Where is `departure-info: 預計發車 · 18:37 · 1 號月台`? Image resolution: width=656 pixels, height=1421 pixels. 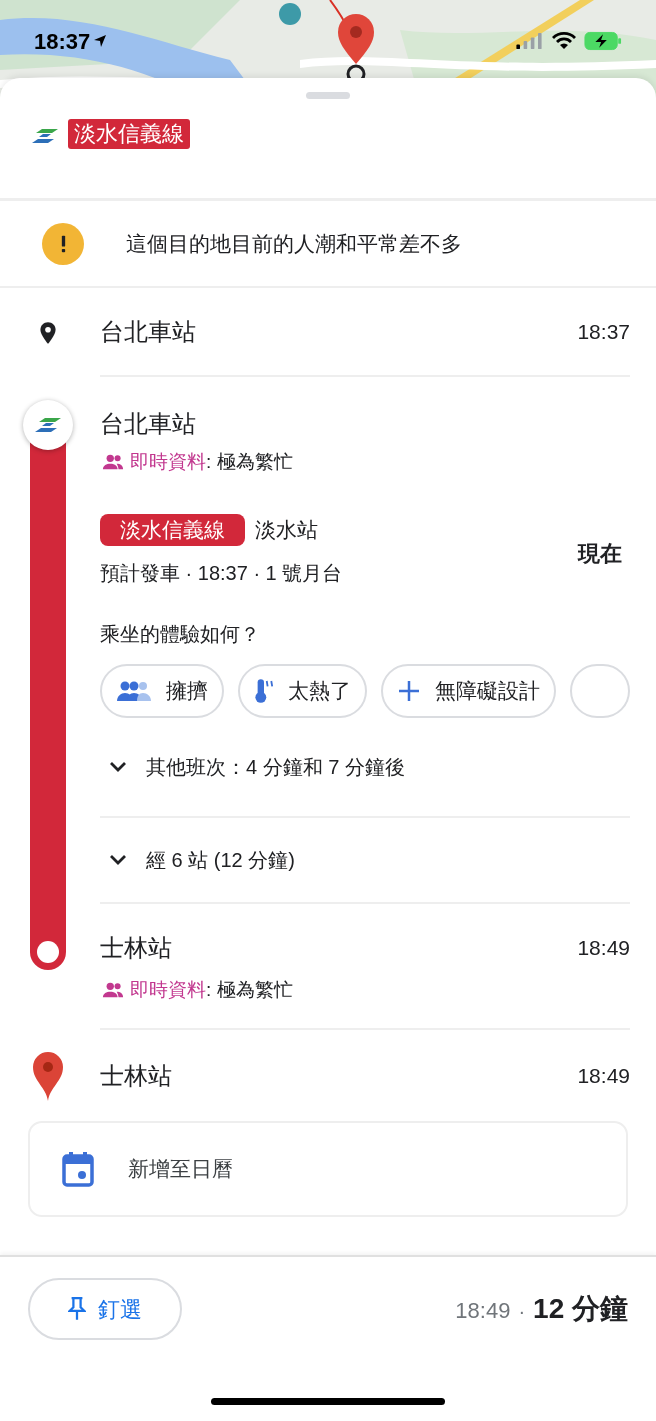
departure-info: 預計發車 · 18:37 · 1 號月台 is located at coordinates (222, 573).